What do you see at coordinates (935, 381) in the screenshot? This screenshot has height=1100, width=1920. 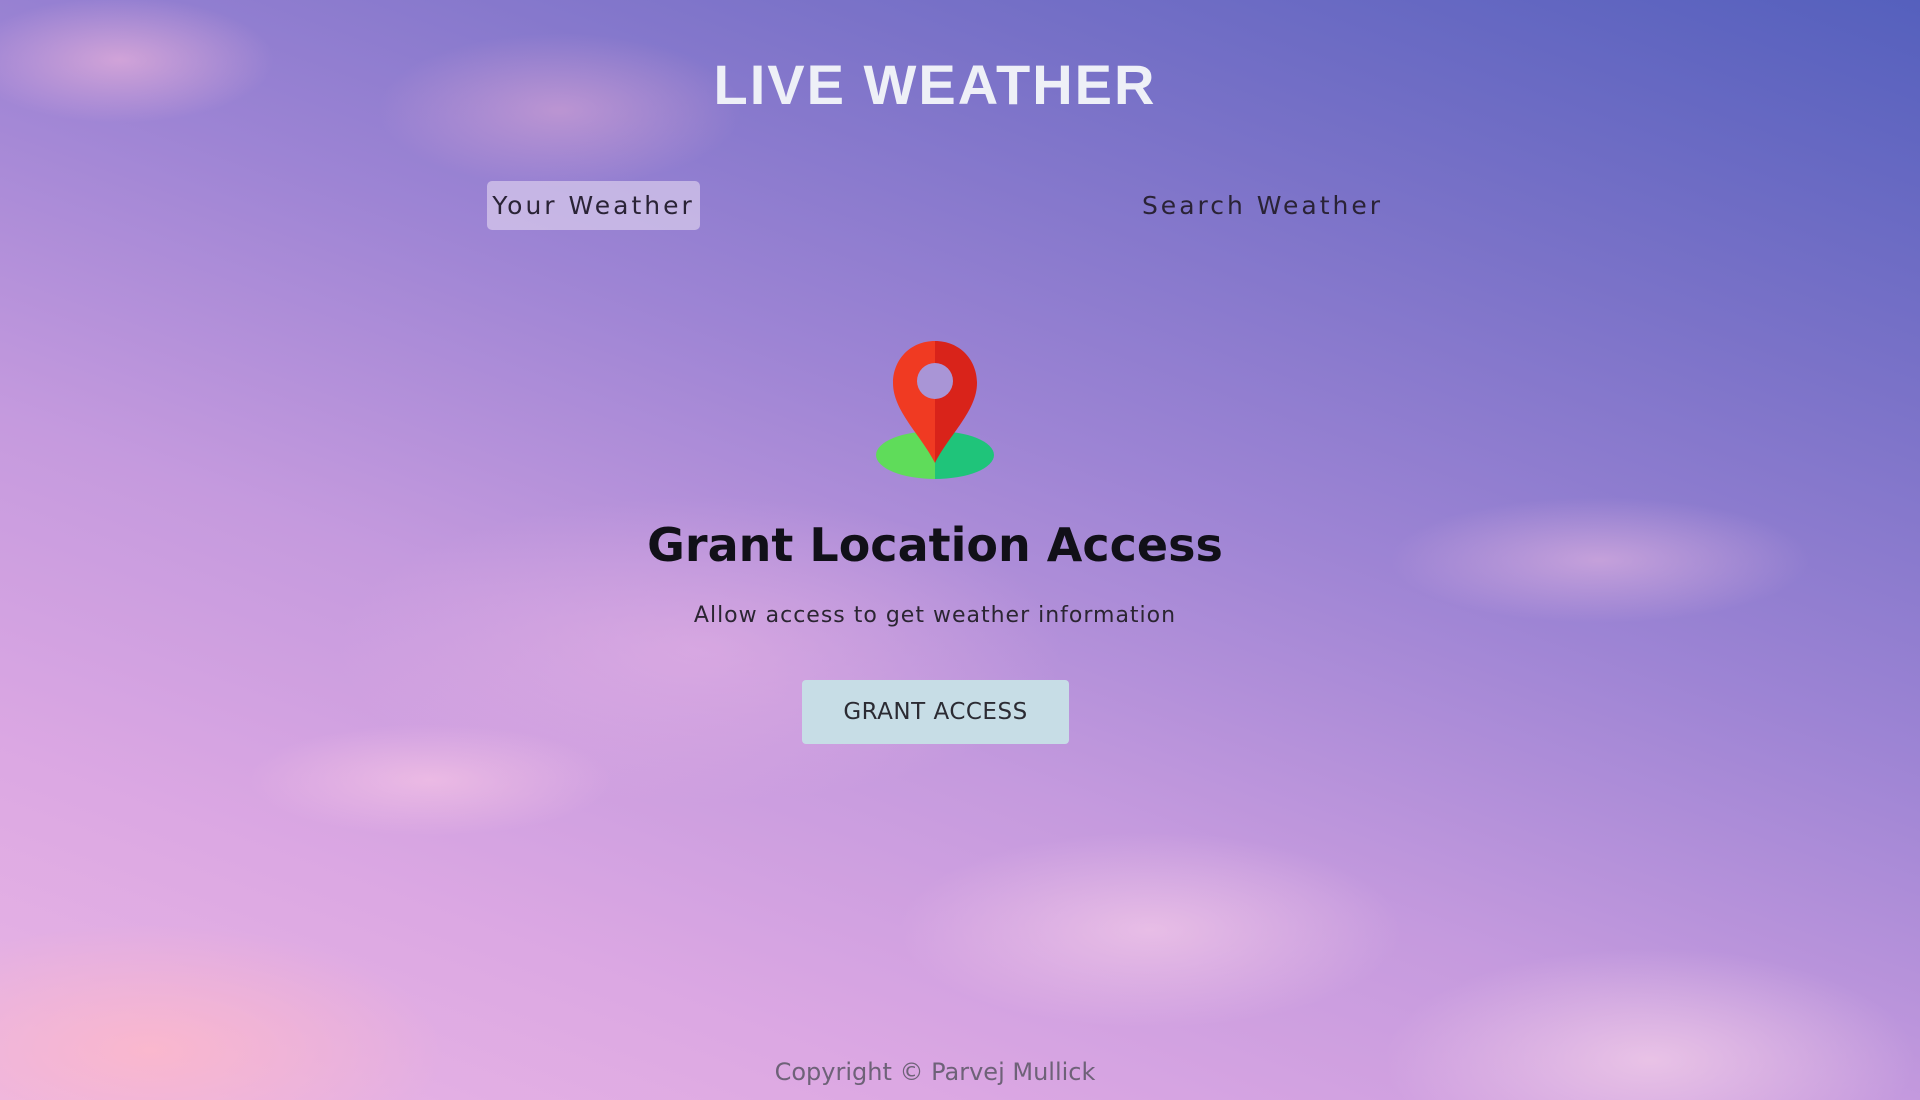 I see `pin-hole` at bounding box center [935, 381].